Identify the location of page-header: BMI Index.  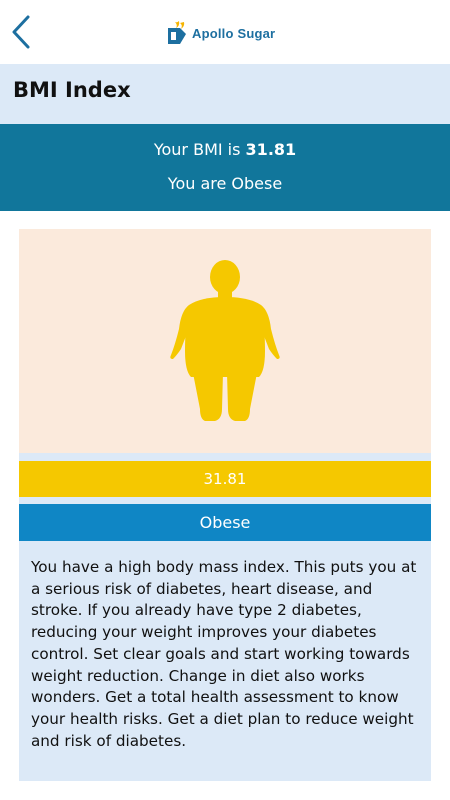
(225, 94).